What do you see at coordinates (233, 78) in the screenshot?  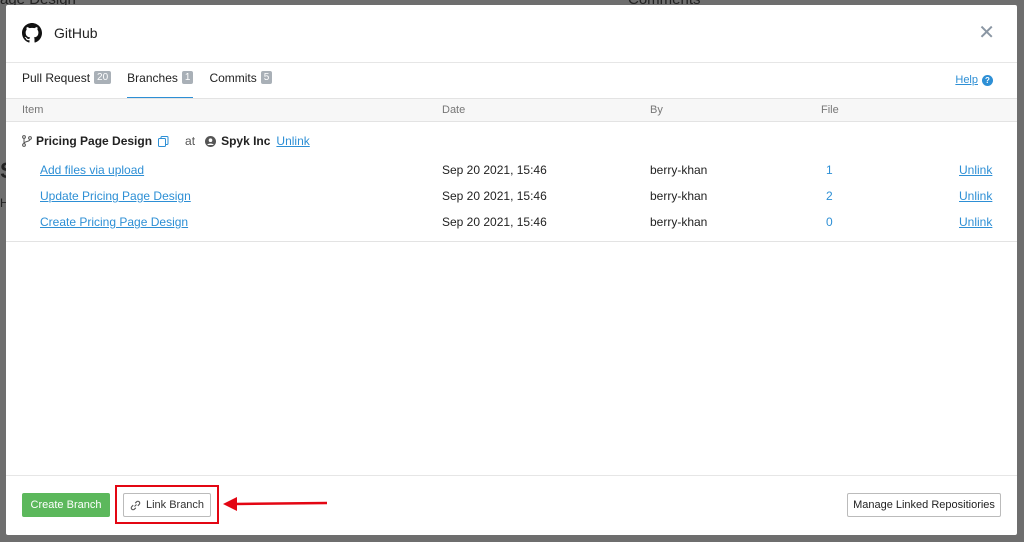 I see `tab-label: Commits` at bounding box center [233, 78].